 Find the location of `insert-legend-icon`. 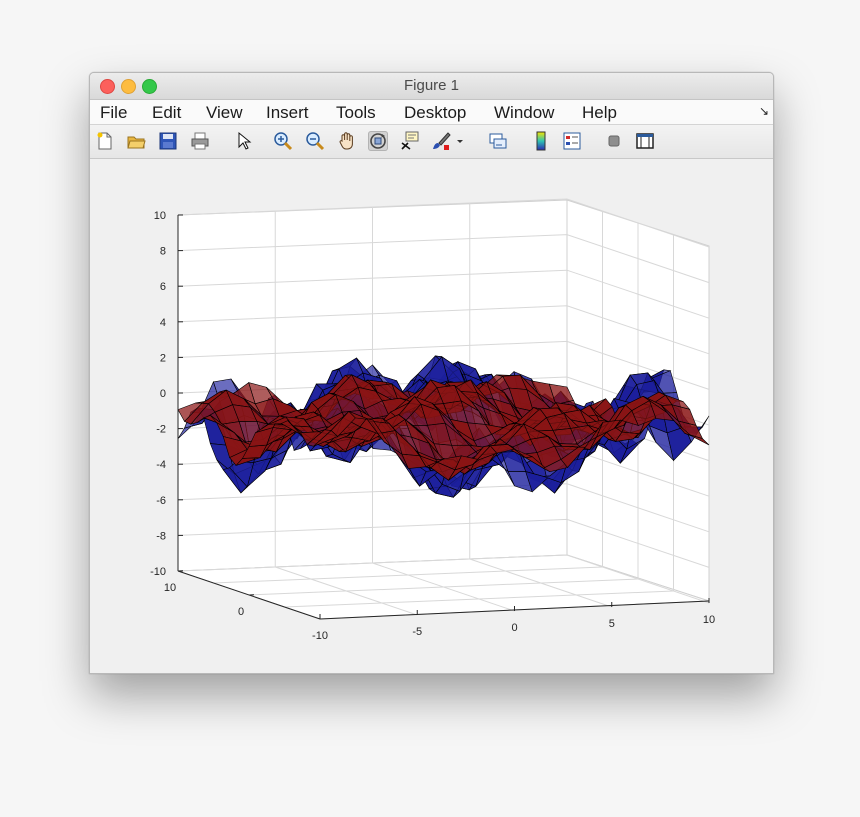

insert-legend-icon is located at coordinates (572, 141).